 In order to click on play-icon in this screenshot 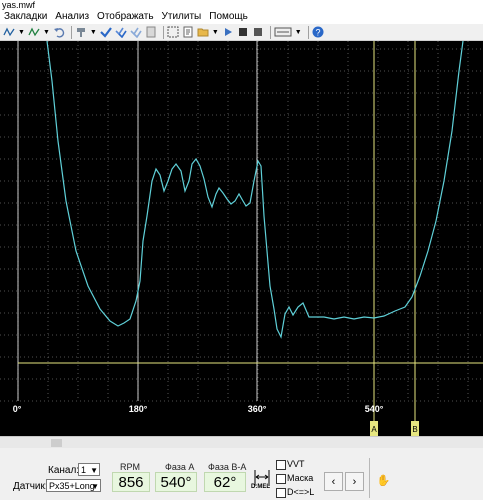, I will do `click(228, 32)`.